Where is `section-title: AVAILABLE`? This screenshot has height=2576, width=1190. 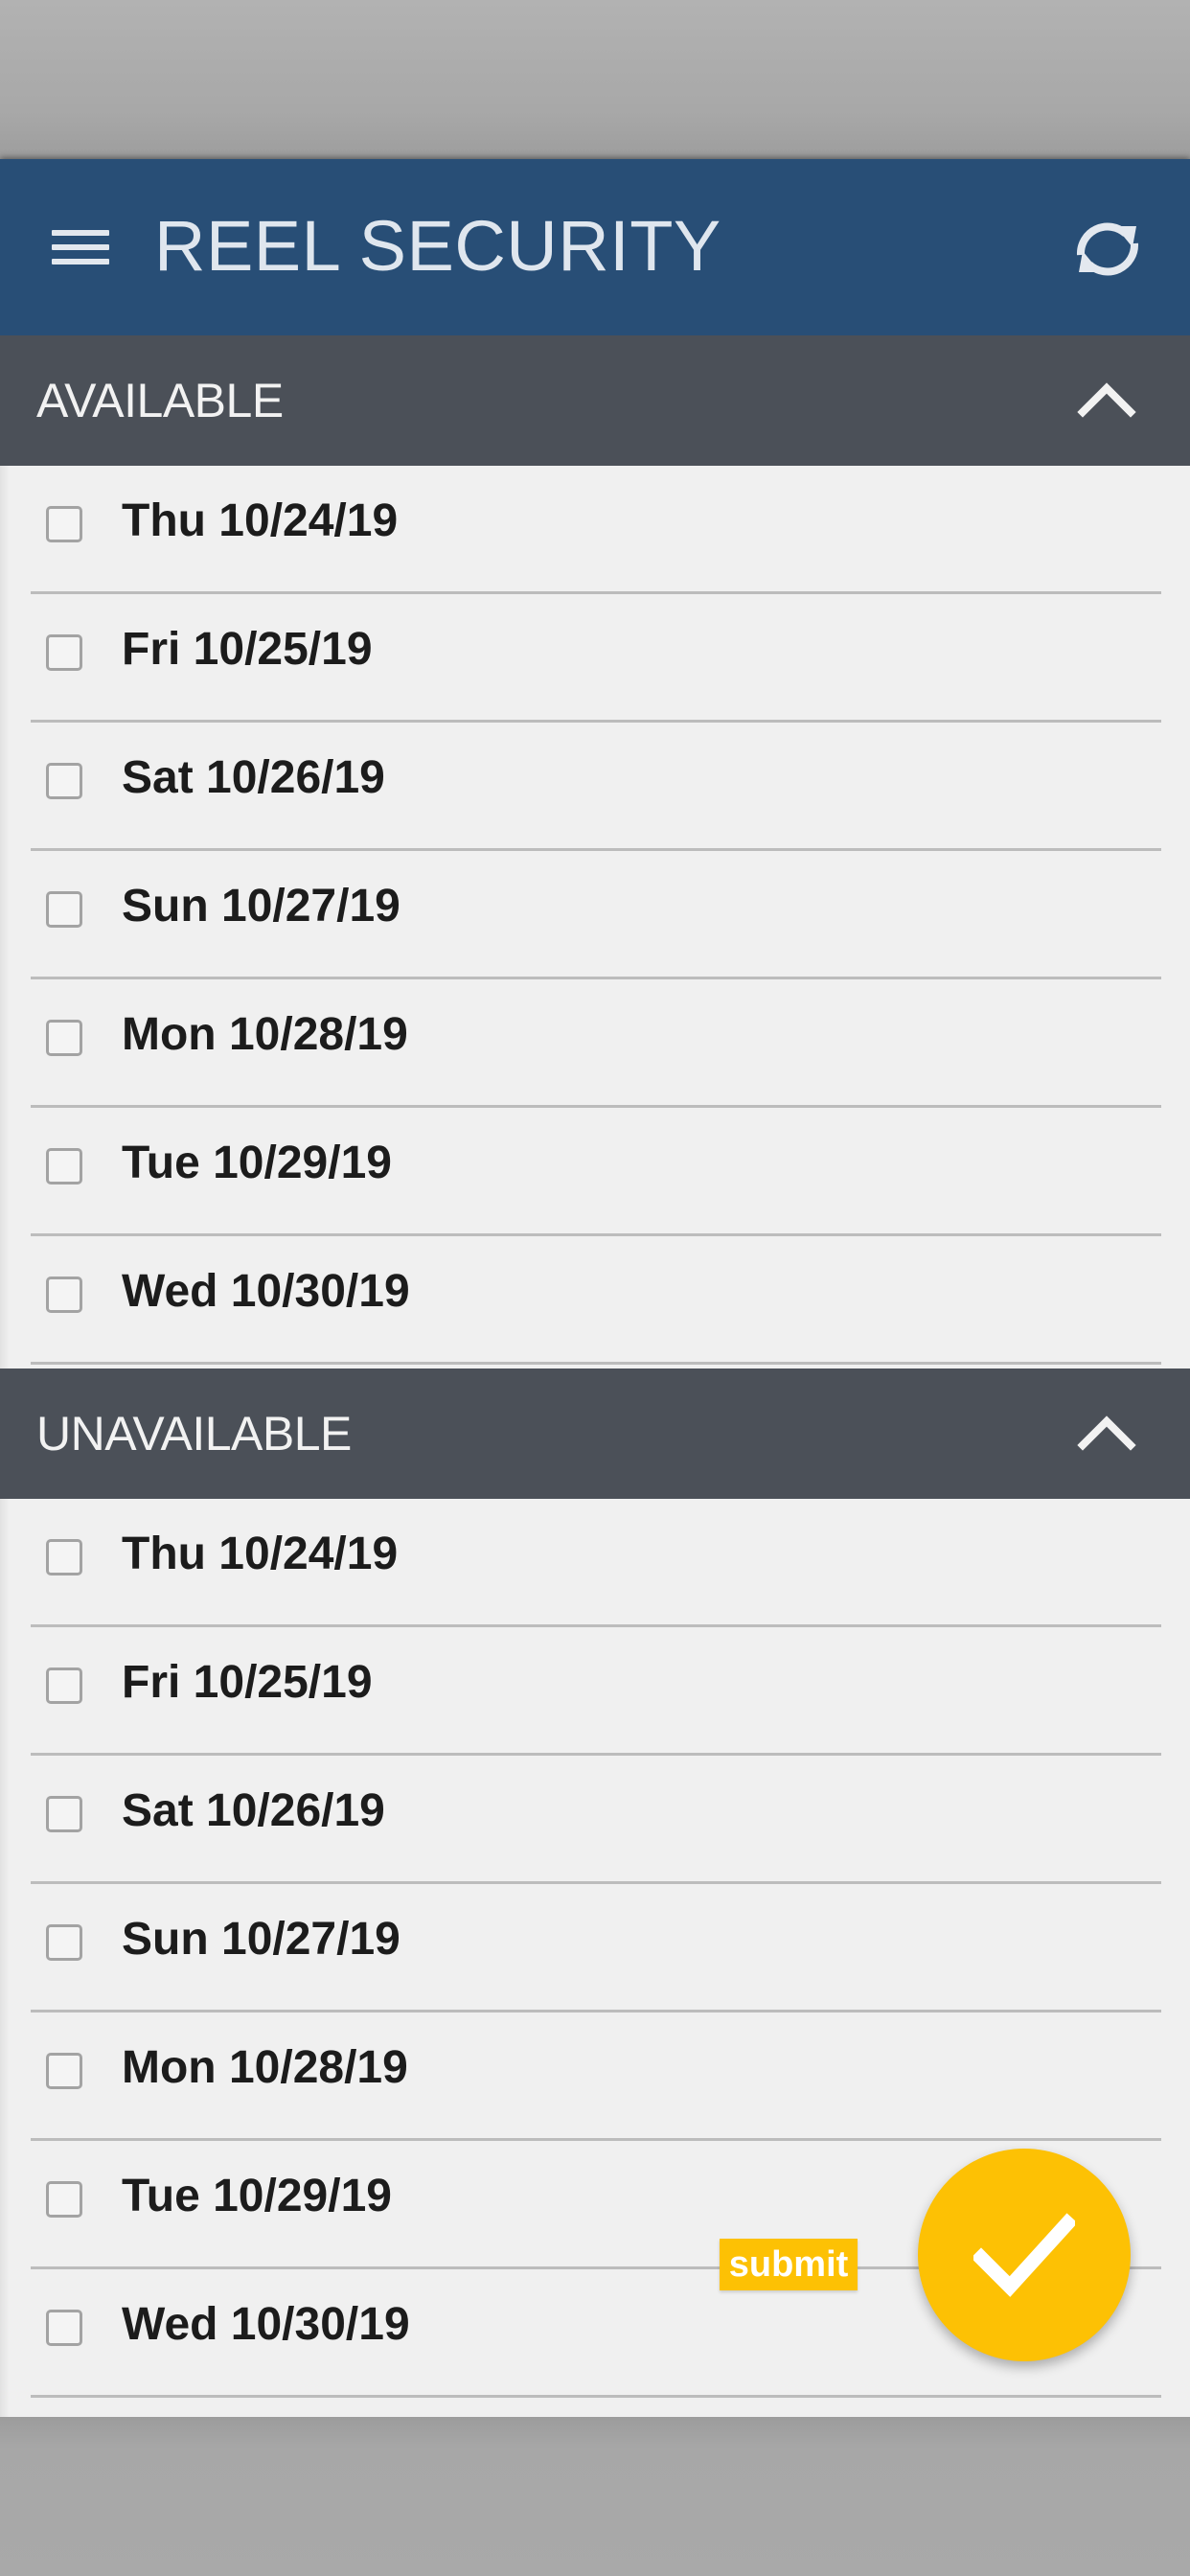
section-title: AVAILABLE is located at coordinates (160, 400).